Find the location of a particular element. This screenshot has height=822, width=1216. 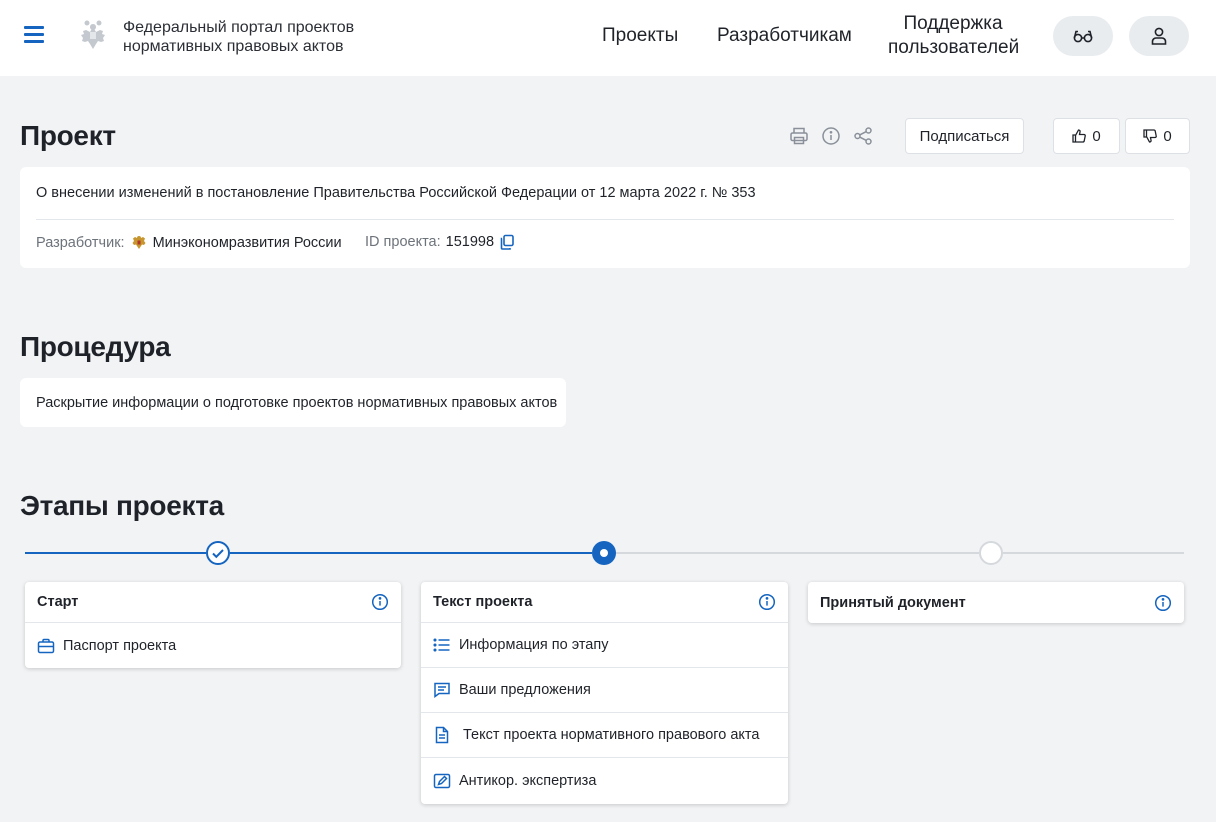

edit-icon is located at coordinates (442, 780).